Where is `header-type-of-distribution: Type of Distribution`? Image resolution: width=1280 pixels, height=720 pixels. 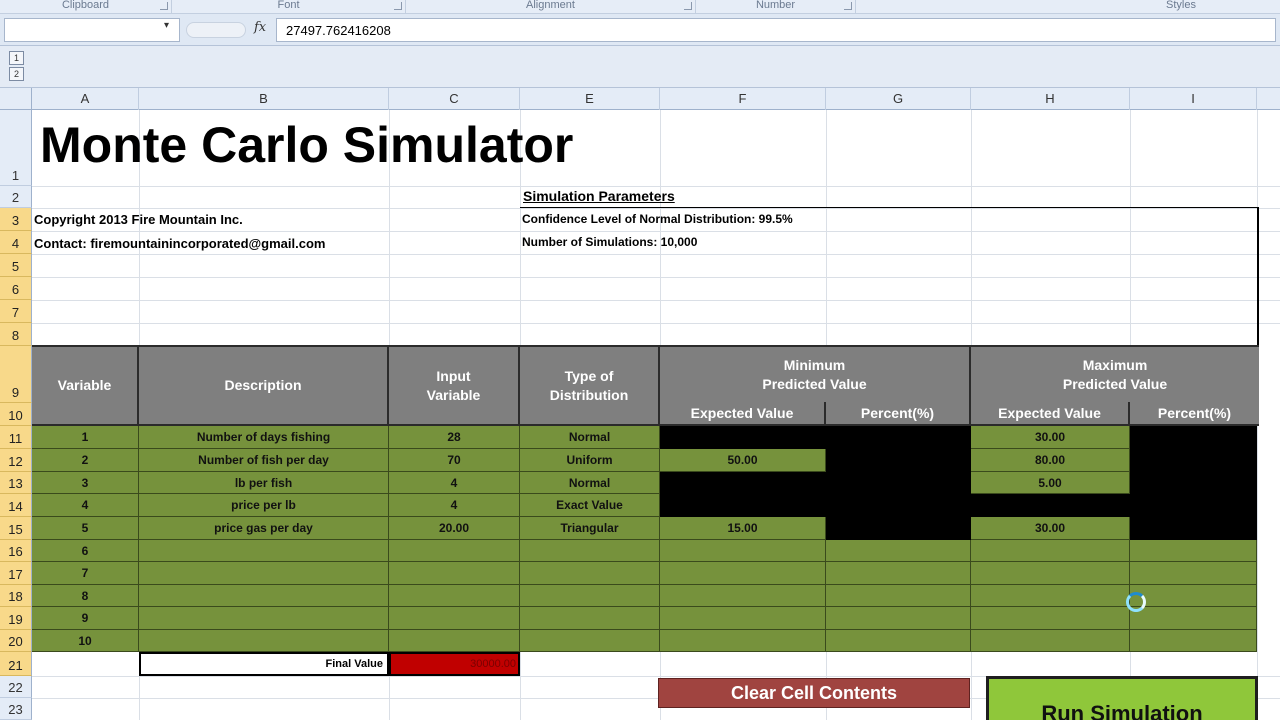
header-type-of-distribution: Type of Distribution is located at coordinates (590, 385).